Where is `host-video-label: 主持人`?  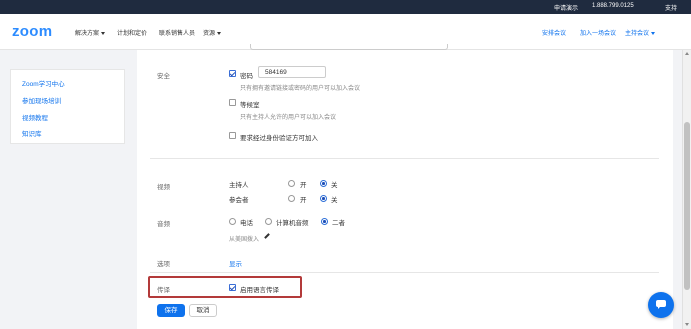 host-video-label: 主持人 is located at coordinates (239, 185).